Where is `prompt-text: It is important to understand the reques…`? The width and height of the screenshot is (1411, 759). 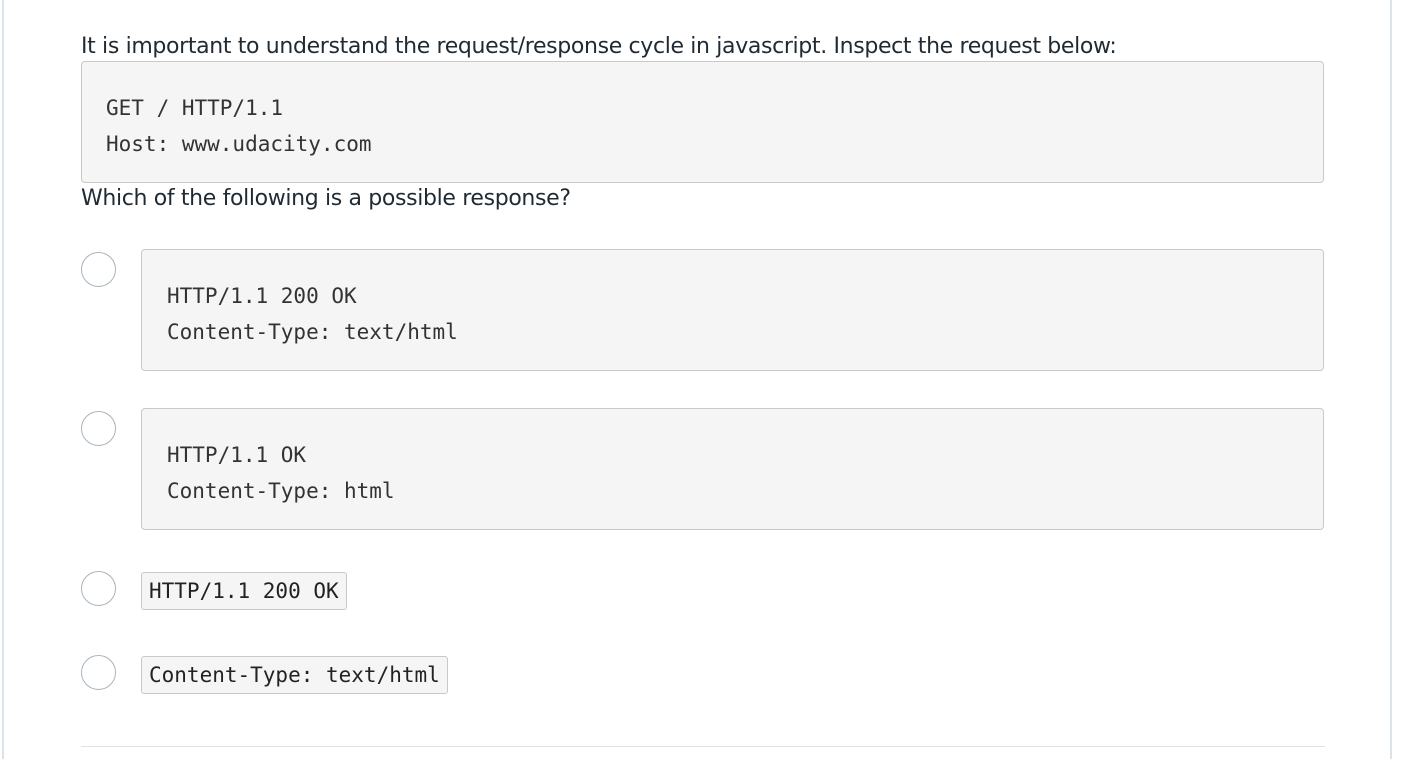 prompt-text: It is important to understand the reques… is located at coordinates (599, 46).